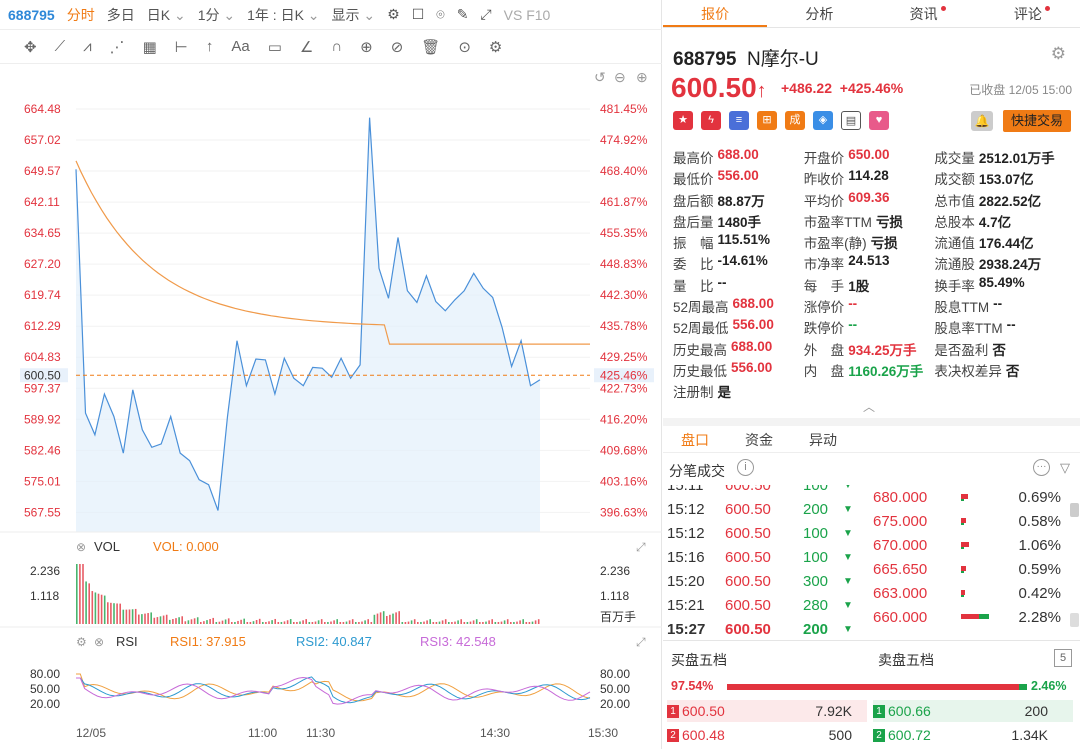  Describe the element at coordinates (745, 467) in the screenshot. I see `info-icon: i` at that location.